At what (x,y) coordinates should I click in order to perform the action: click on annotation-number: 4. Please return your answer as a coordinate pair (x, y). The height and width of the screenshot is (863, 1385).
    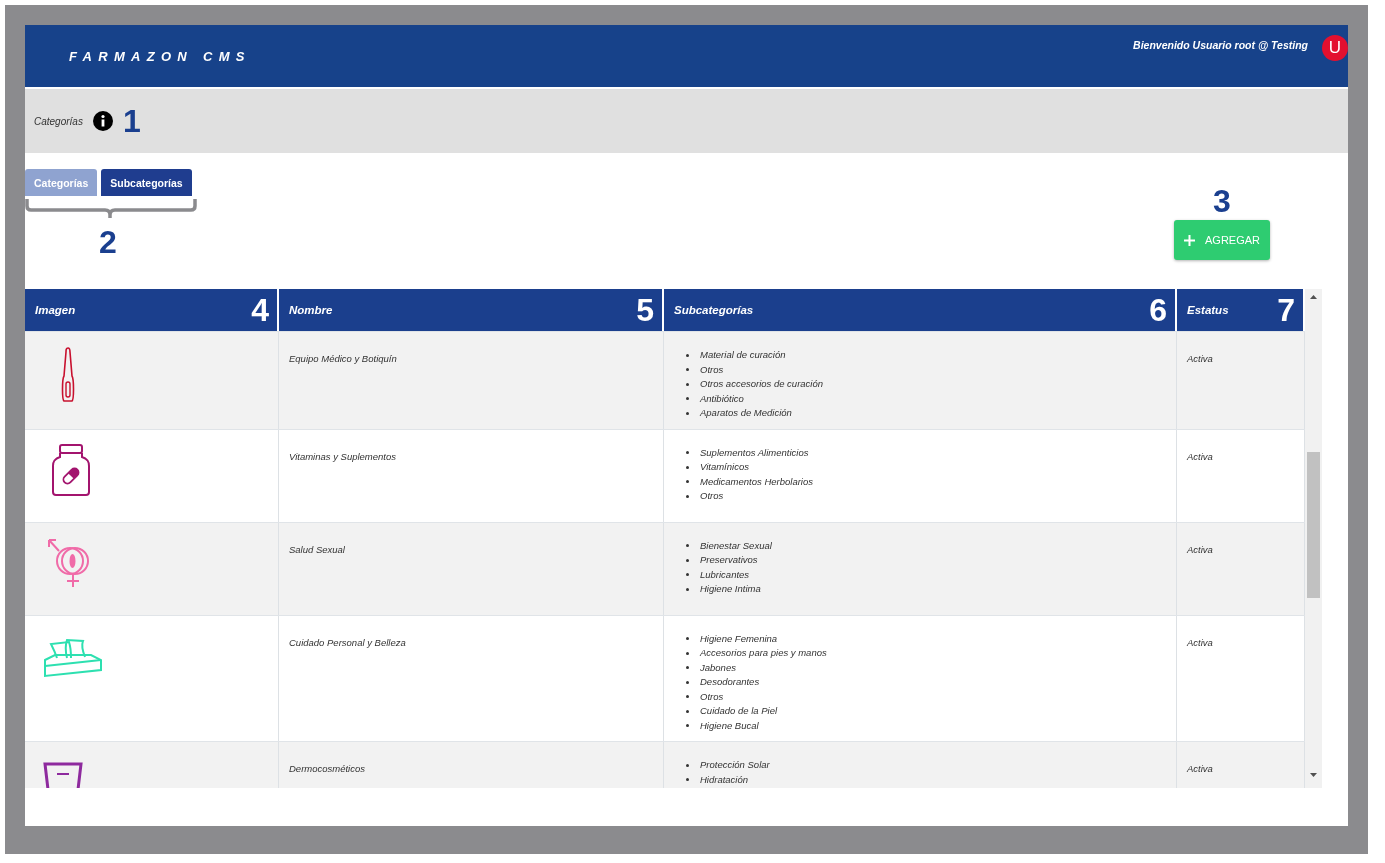
    Looking at the image, I should click on (260, 310).